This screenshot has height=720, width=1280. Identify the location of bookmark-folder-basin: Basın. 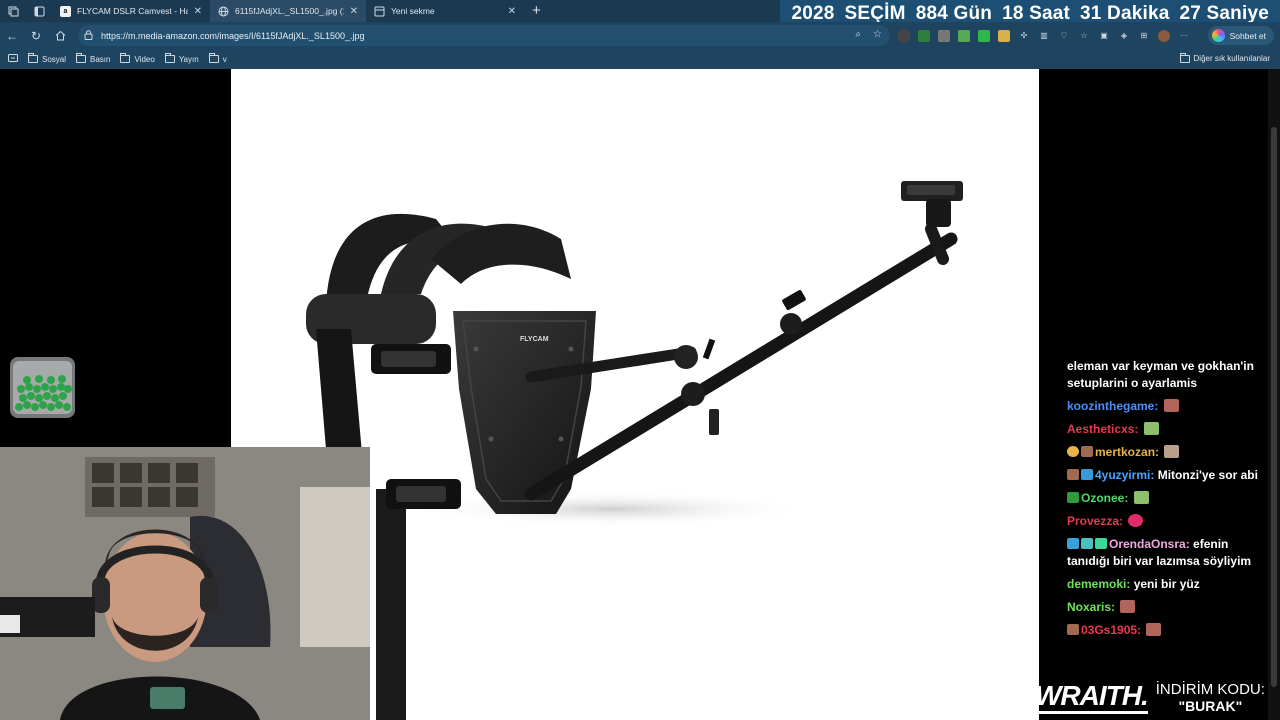
(93, 58).